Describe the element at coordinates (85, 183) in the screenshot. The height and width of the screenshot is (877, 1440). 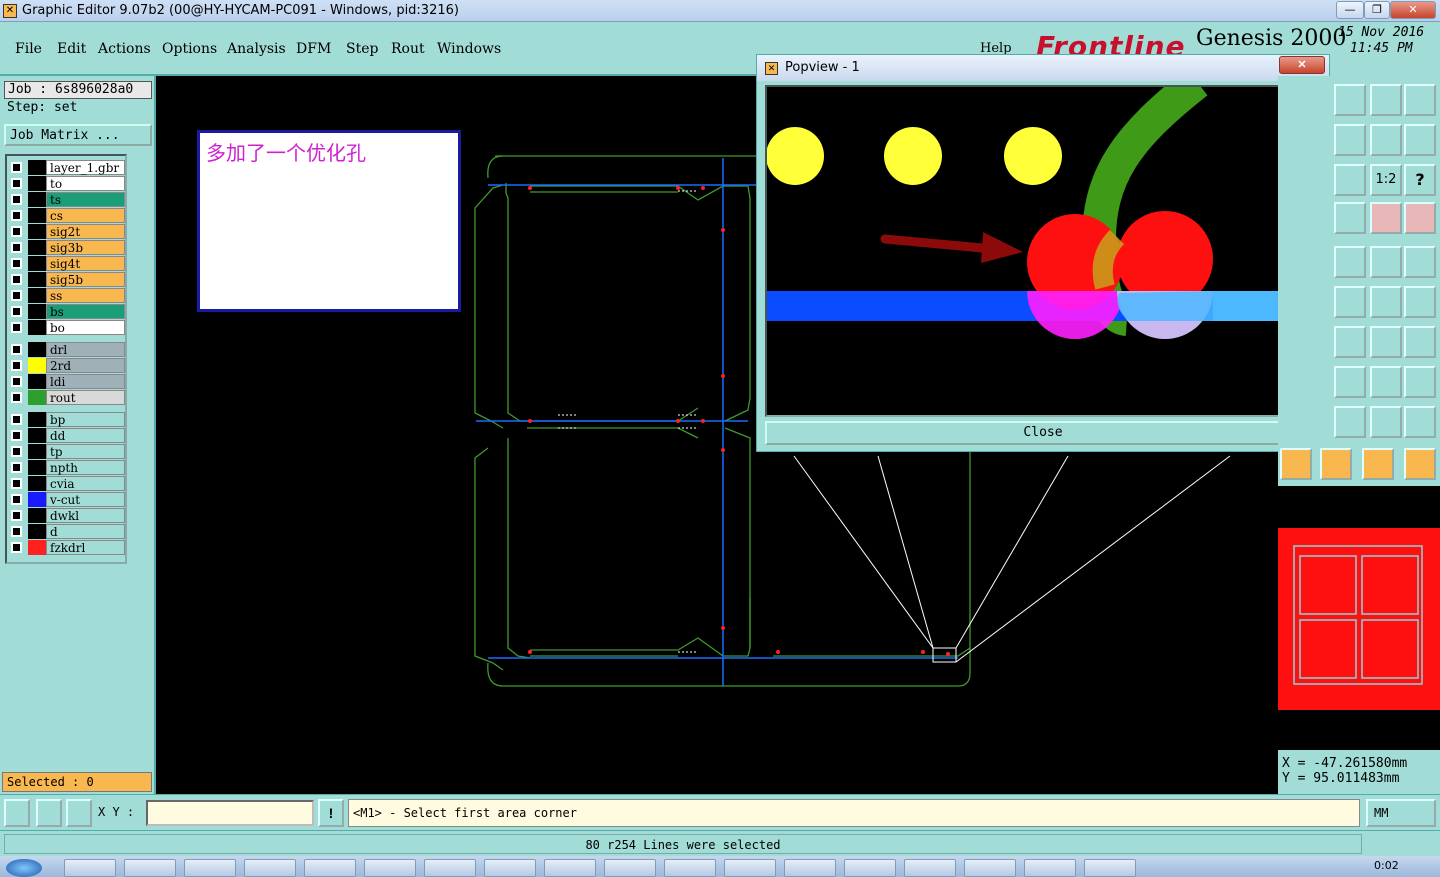
I see `layer-name: to` at that location.